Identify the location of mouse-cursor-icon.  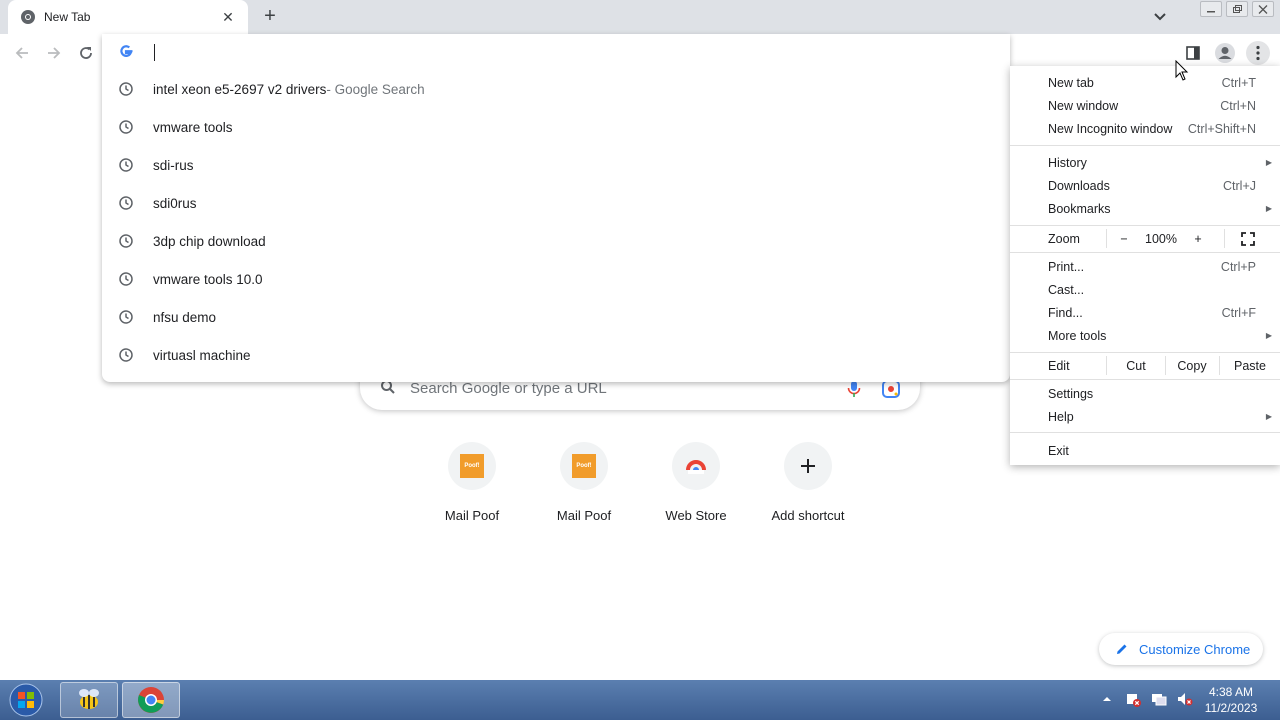
(1182, 72).